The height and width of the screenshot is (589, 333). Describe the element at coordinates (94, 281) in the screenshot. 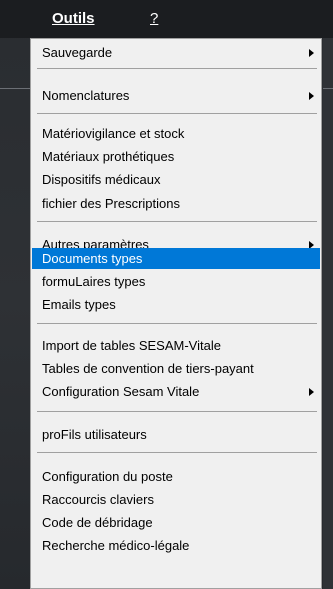

I see `menu-item-label: formuLaires types` at that location.